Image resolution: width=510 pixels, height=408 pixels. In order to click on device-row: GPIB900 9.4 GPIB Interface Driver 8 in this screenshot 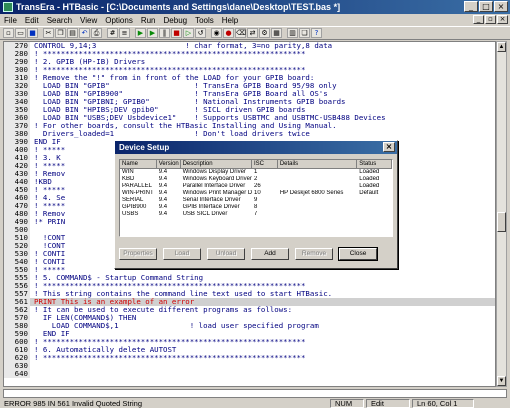, I will do `click(256, 207)`.